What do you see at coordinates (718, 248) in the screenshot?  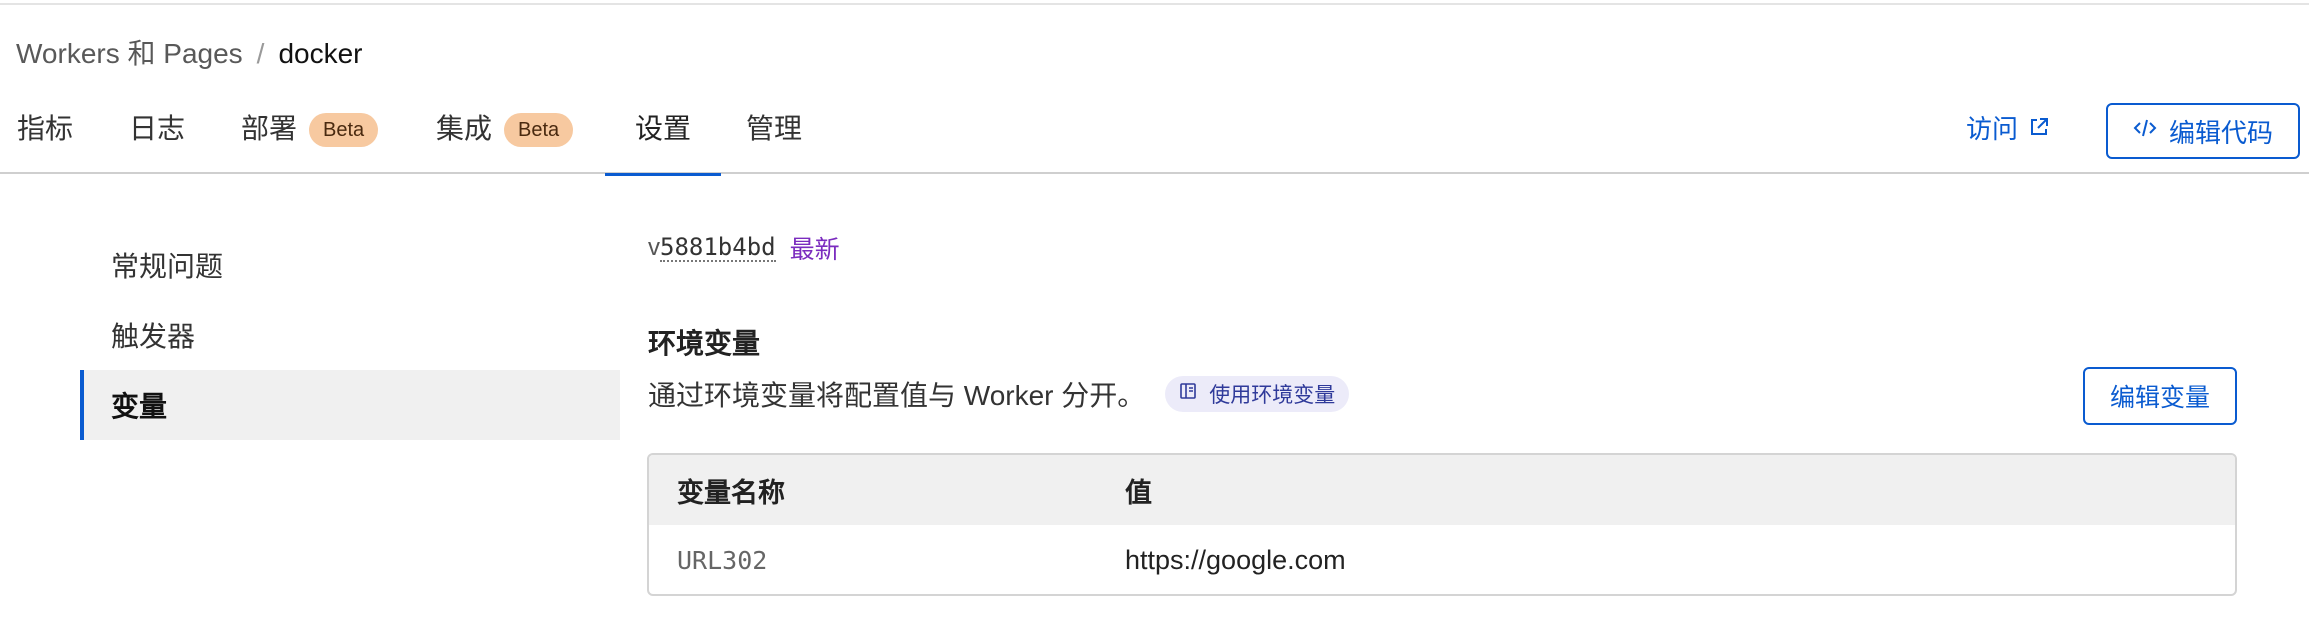 I see `version-hash: 5881b4bd` at bounding box center [718, 248].